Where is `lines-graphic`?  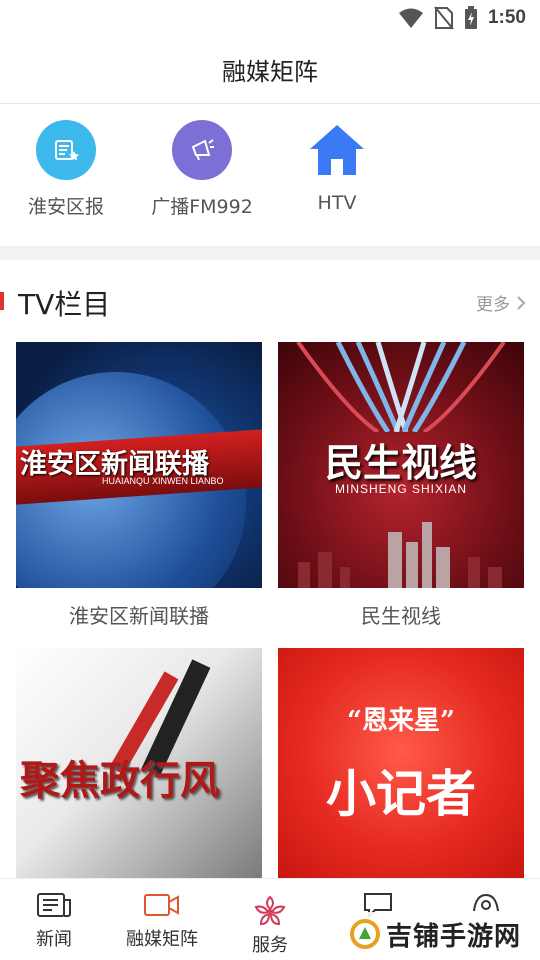 lines-graphic is located at coordinates (401, 387).